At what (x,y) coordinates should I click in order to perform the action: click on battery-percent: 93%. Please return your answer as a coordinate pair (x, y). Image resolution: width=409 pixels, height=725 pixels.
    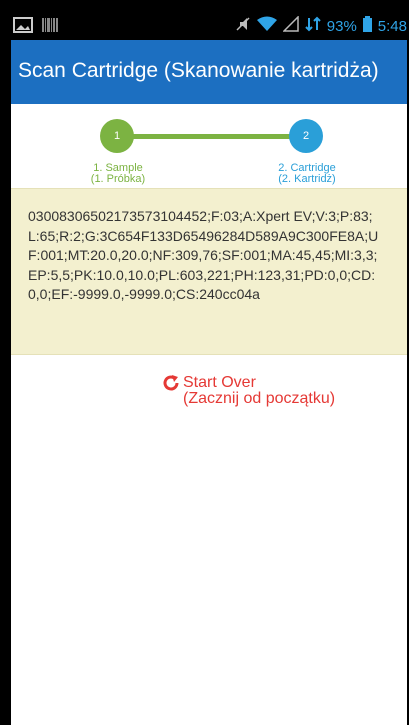
    Looking at the image, I should click on (341, 26).